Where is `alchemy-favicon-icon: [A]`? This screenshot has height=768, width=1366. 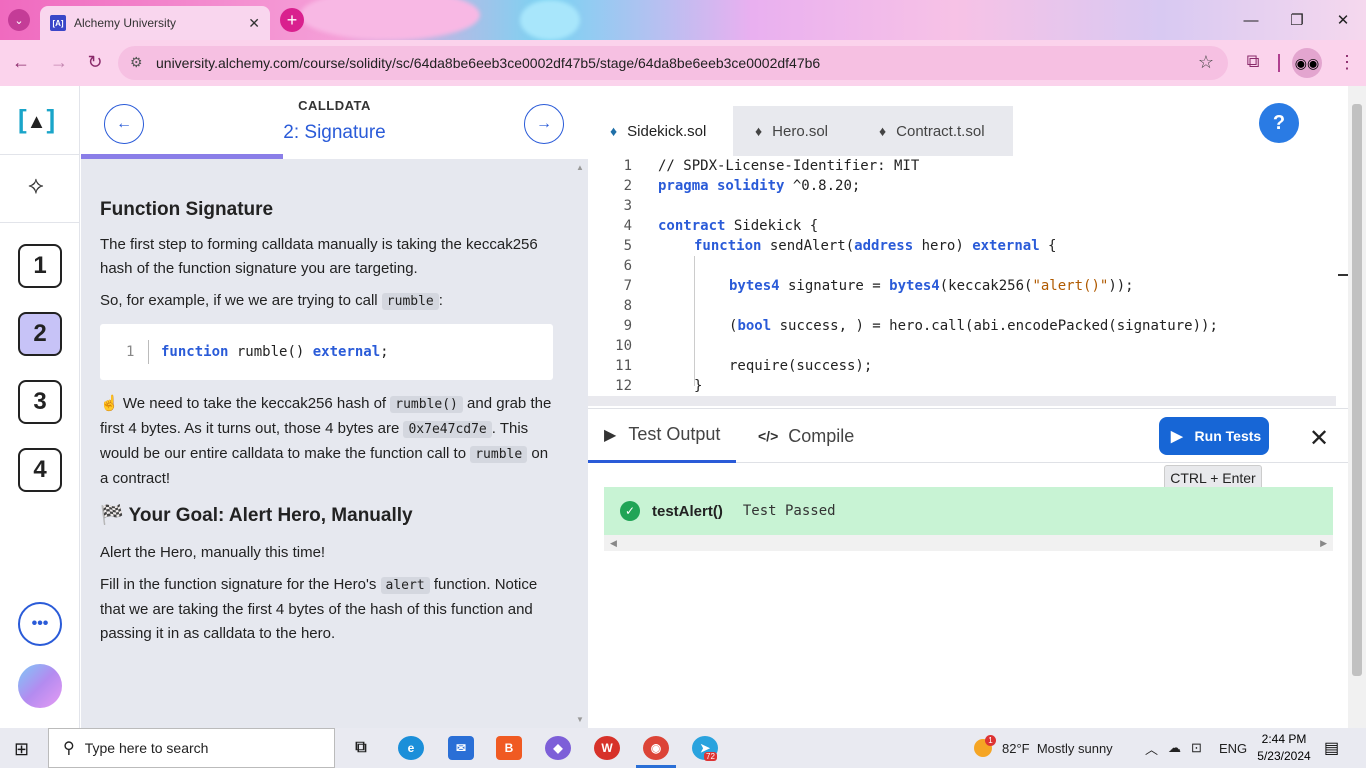 alchemy-favicon-icon: [A] is located at coordinates (58, 23).